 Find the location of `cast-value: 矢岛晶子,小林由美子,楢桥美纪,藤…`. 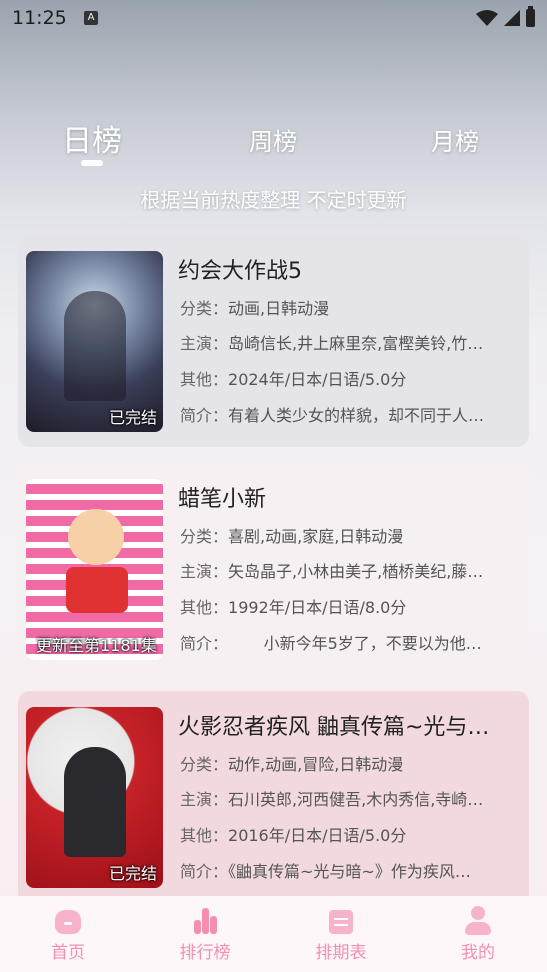

cast-value: 矢岛晶子,小林由美子,楢桥美纪,藤… is located at coordinates (356, 571).